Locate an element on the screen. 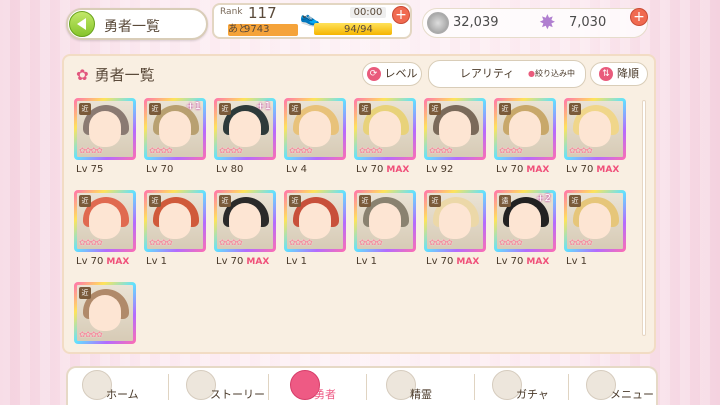 The image size is (720, 405). rank-stamina-box: Rank 117 あと 9743 👟 00:00 94/94 is located at coordinates (312, 21).